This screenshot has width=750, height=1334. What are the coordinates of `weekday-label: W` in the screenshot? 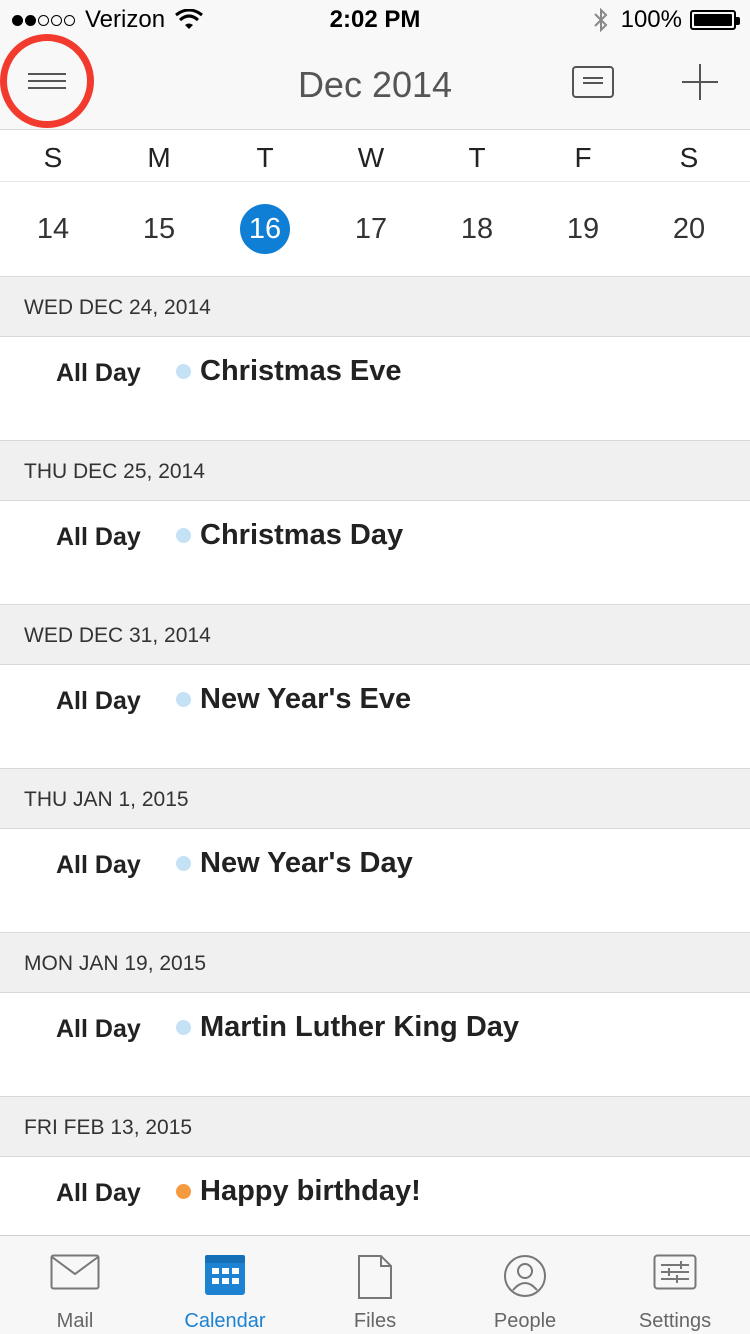 It's located at (371, 157).